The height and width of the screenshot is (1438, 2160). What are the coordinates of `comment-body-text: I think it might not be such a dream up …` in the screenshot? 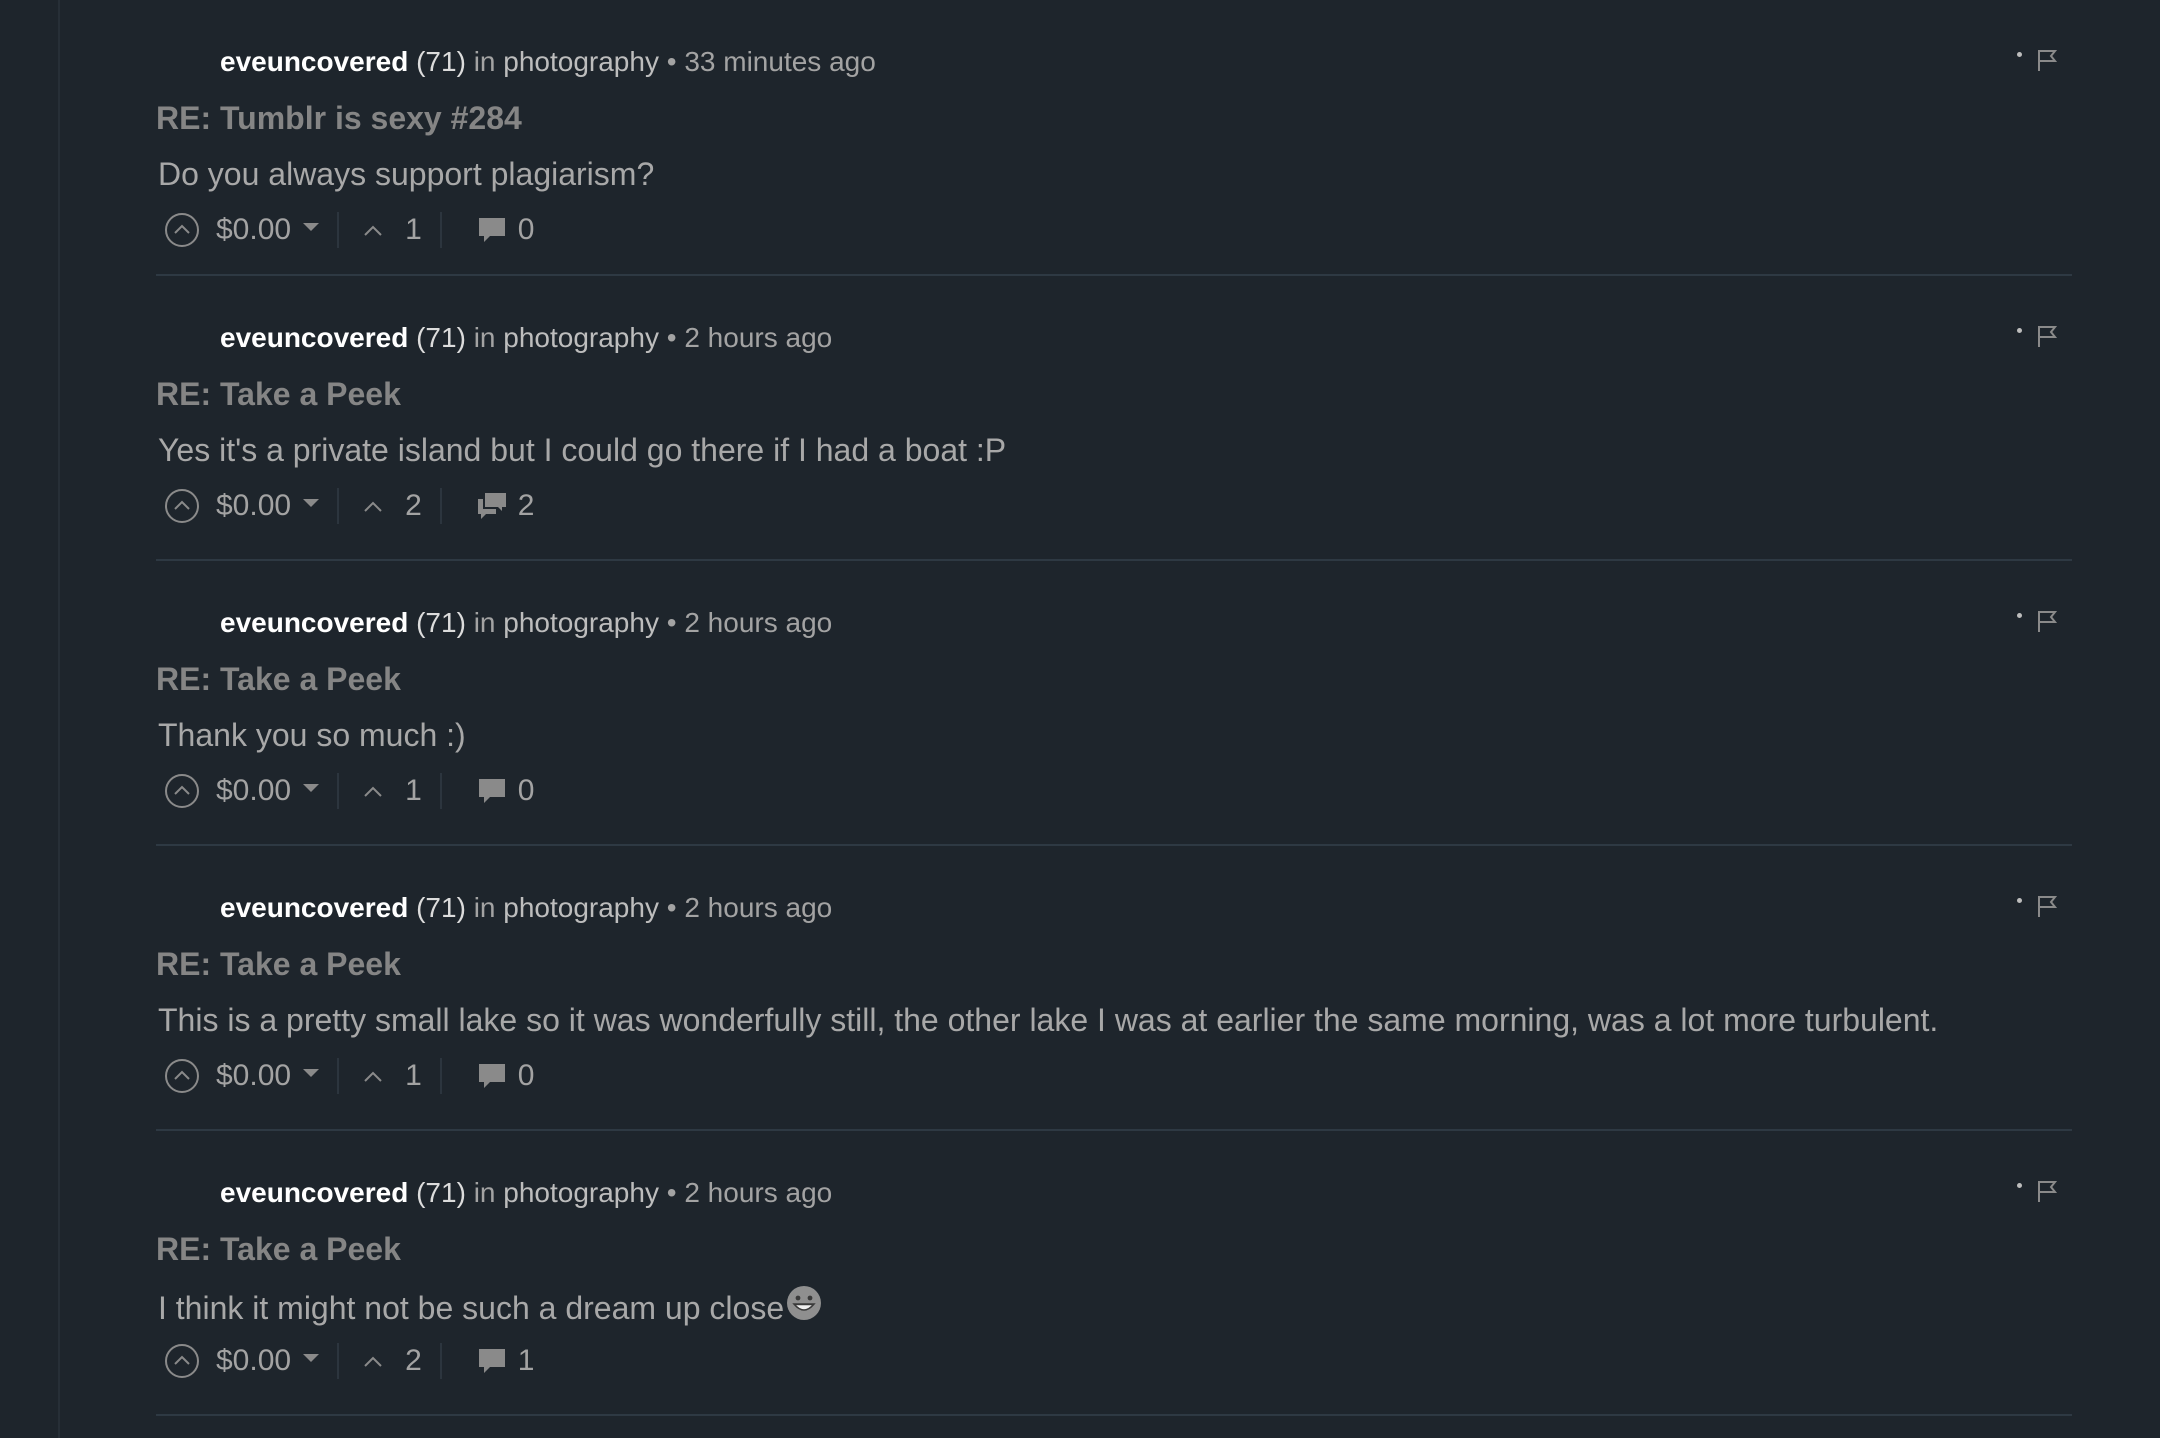 It's located at (471, 1308).